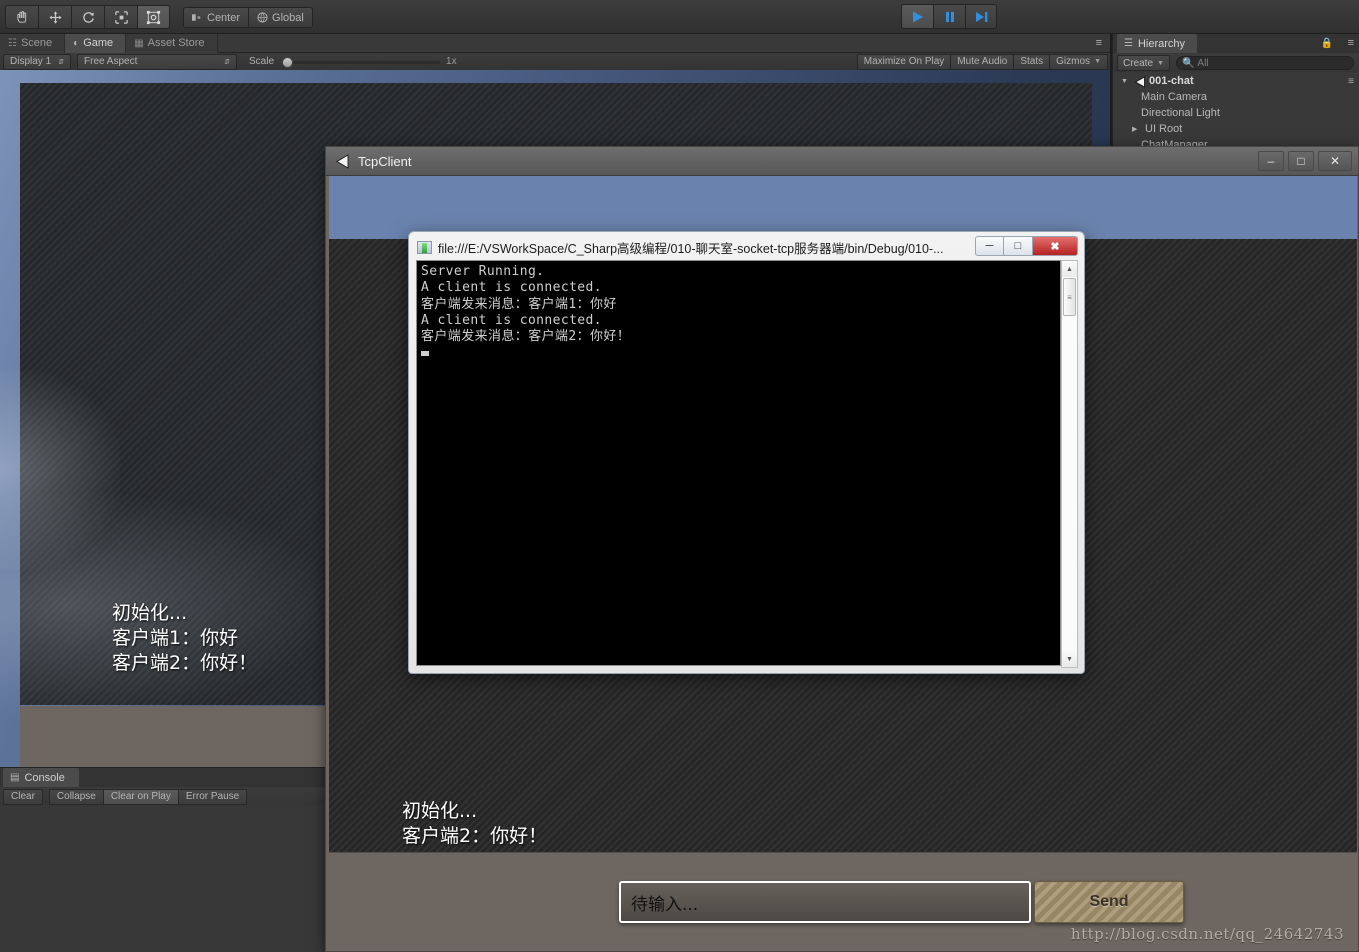 The height and width of the screenshot is (952, 1359). I want to click on scrollbar-down-arrow: ▼, so click(1069, 659).